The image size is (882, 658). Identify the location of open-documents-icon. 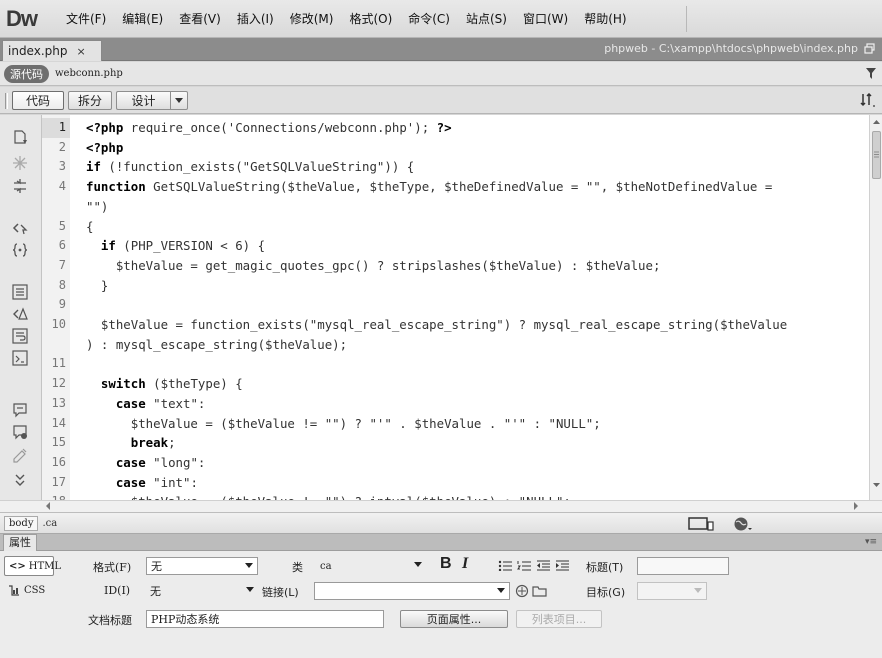
(20, 138).